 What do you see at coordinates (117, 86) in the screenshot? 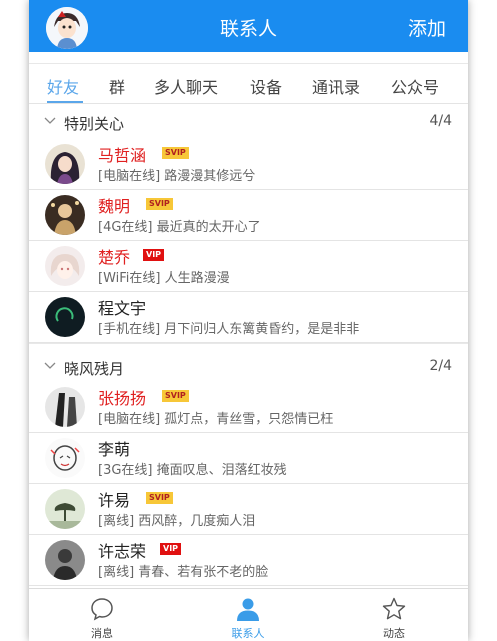
I see `tab-groups: 群` at bounding box center [117, 86].